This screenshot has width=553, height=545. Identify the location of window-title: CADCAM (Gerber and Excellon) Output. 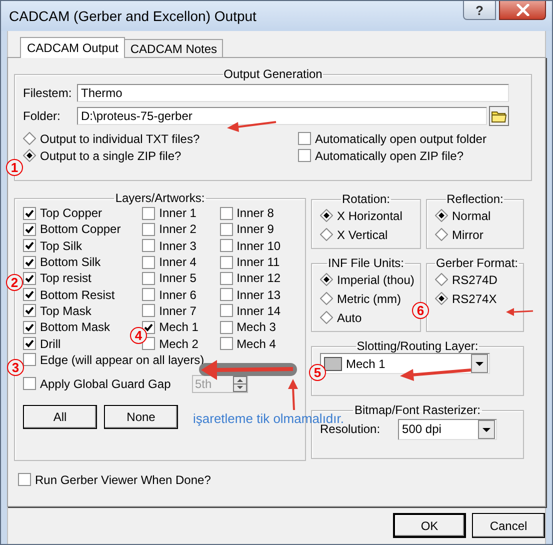
(132, 16).